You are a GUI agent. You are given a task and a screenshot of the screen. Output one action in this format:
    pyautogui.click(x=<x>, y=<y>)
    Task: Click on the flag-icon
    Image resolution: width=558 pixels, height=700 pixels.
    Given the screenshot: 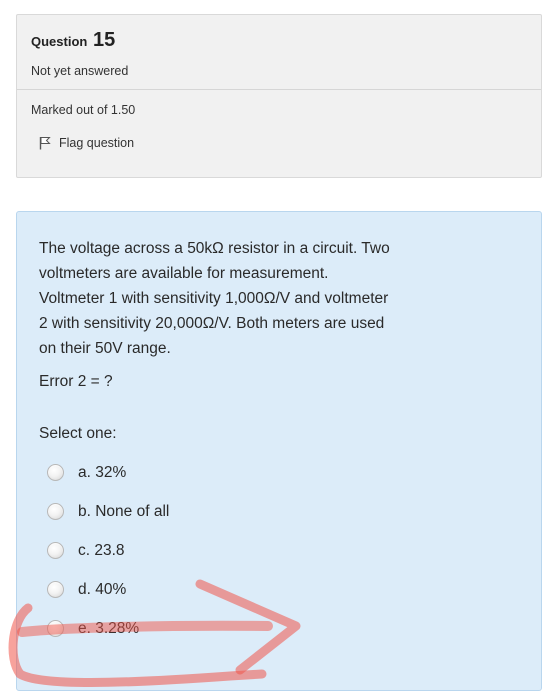 What is the action you would take?
    pyautogui.click(x=45, y=143)
    